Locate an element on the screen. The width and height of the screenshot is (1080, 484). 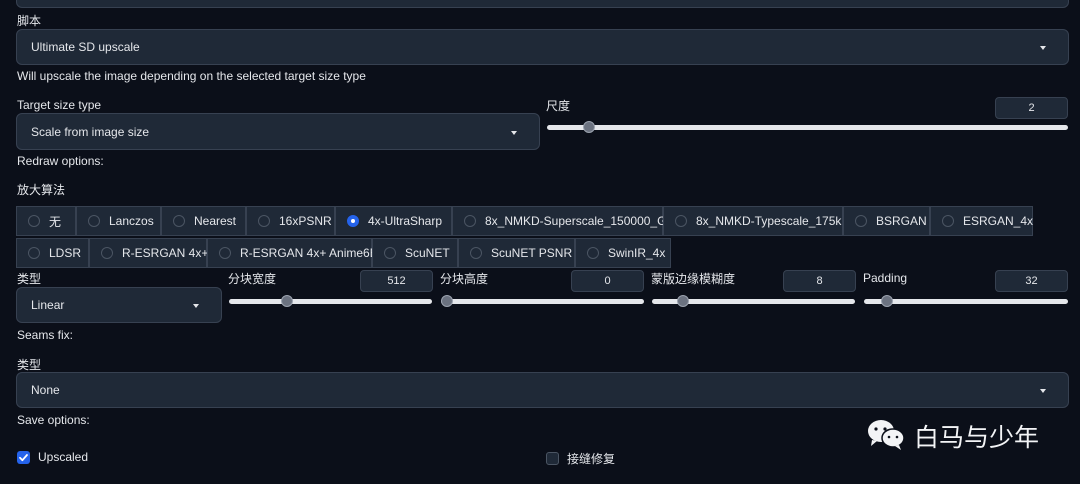
target-size-label: Target size type is located at coordinates (59, 105).